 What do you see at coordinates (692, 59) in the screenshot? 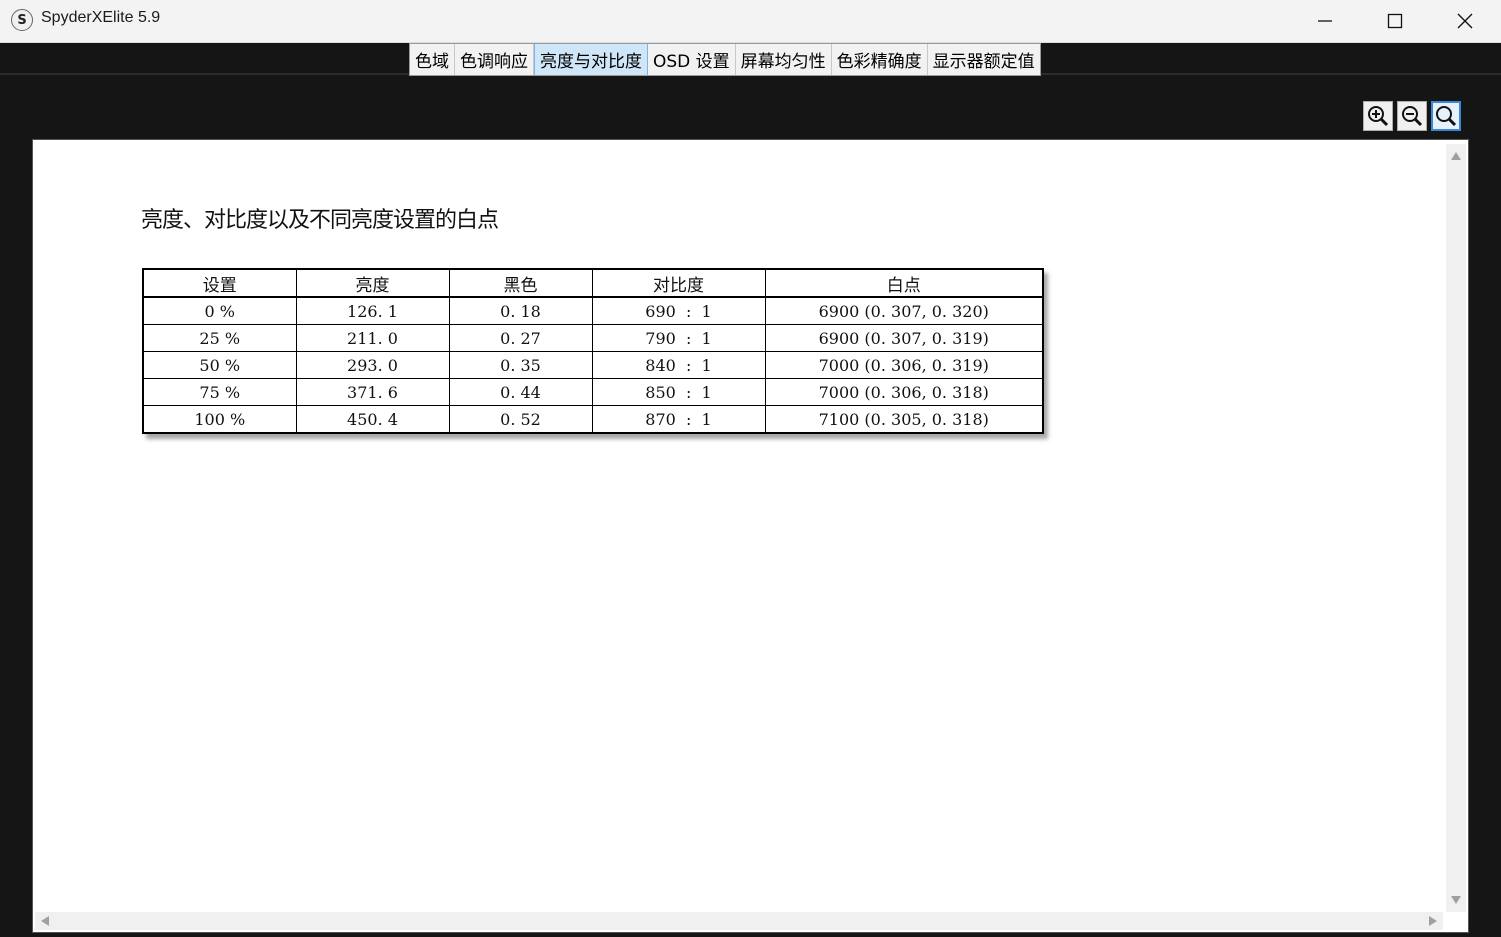
I see `tab-osd-settings: OSD 设置` at bounding box center [692, 59].